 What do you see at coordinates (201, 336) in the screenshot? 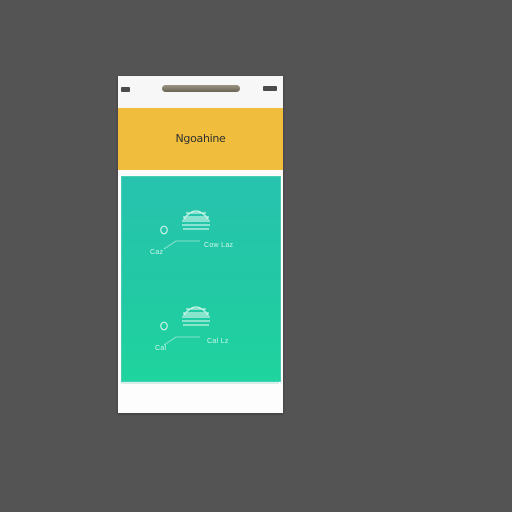
I see `list-item: Cal Cal Lz` at bounding box center [201, 336].